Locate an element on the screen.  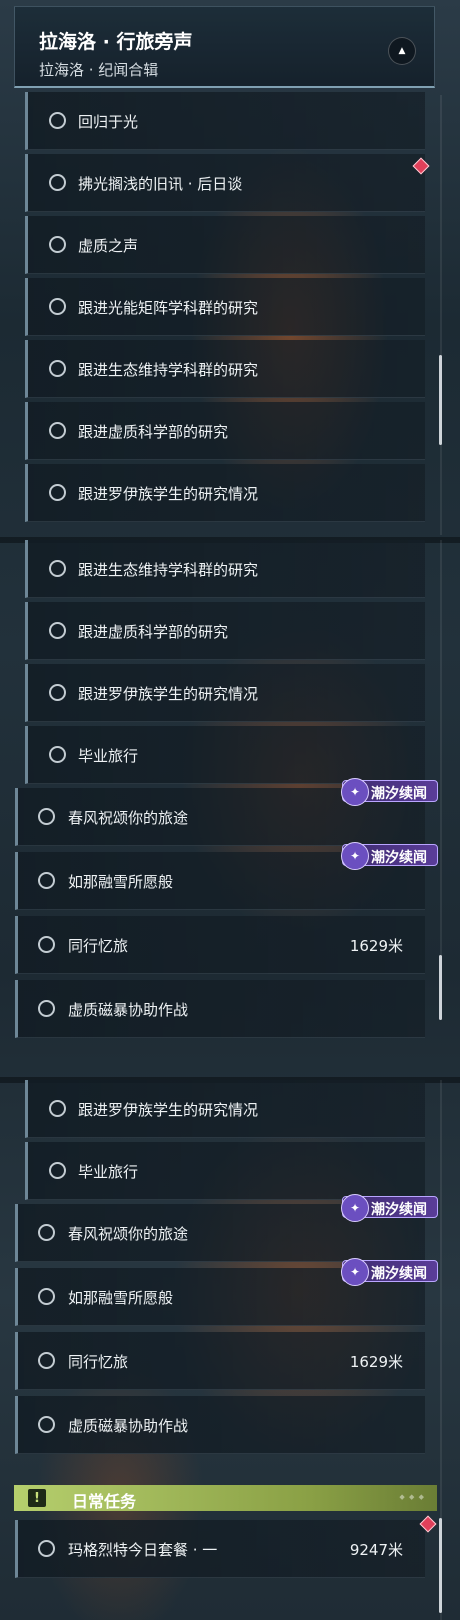
section-decoration: ◆ ◆ ◆ is located at coordinates (412, 1497).